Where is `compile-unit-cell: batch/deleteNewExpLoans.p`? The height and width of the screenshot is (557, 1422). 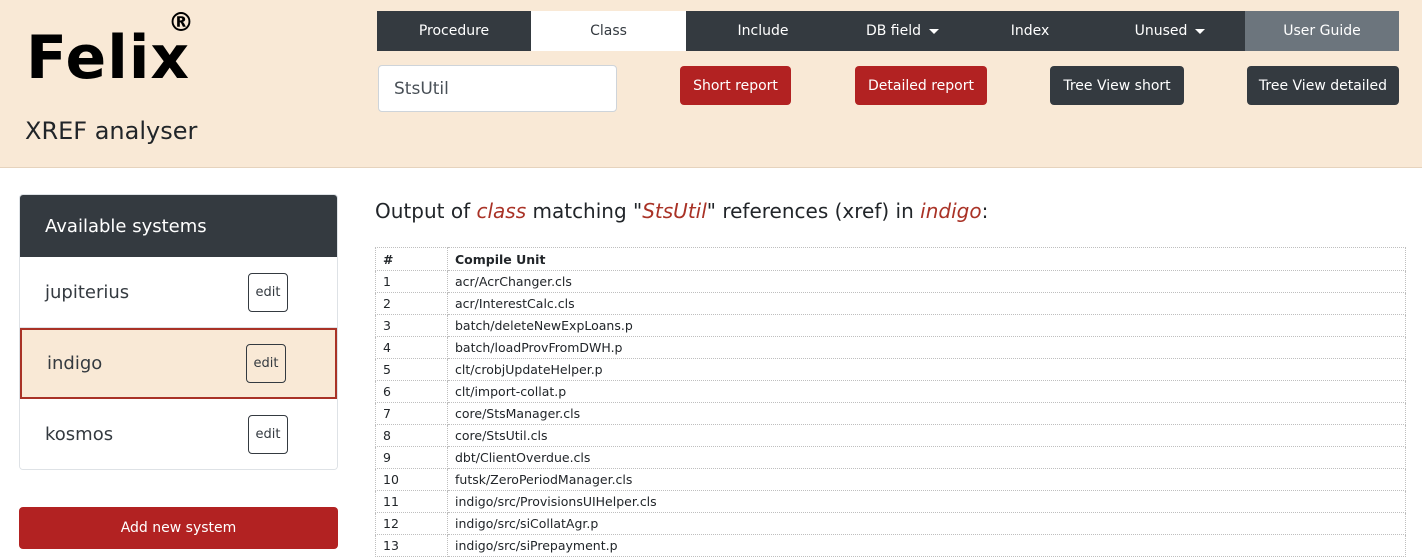 compile-unit-cell: batch/deleteNewExpLoans.p is located at coordinates (926, 325).